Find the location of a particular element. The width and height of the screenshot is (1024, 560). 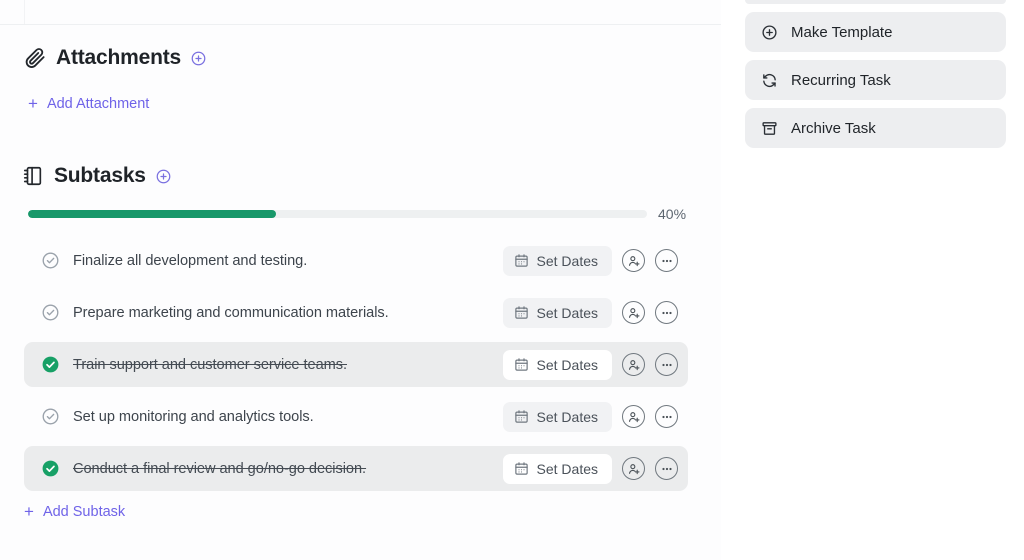

subtasks-title: Subtasks is located at coordinates (100, 175).